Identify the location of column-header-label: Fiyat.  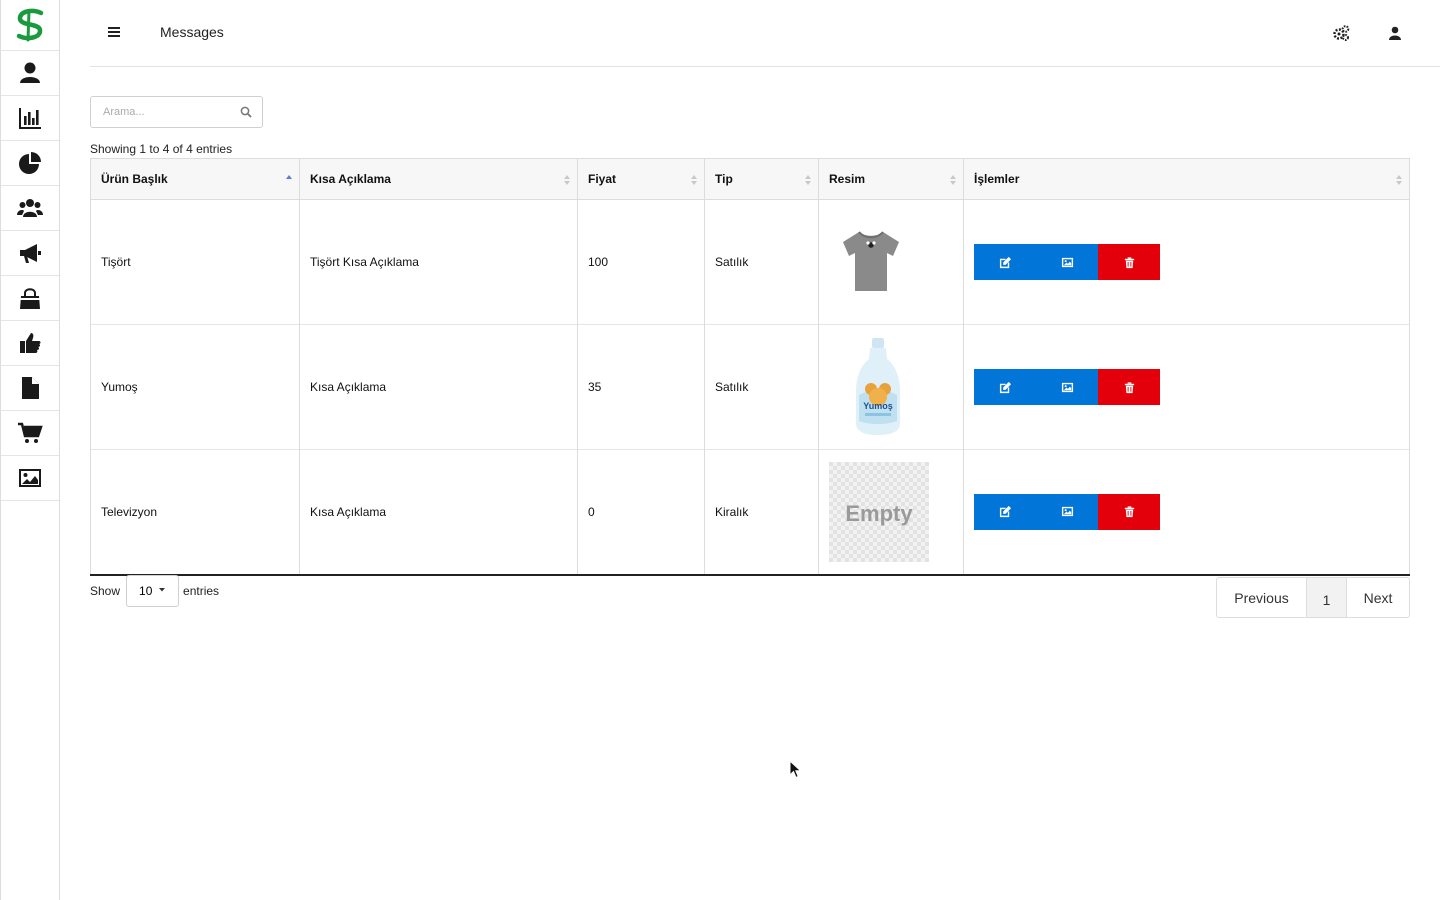
(602, 179).